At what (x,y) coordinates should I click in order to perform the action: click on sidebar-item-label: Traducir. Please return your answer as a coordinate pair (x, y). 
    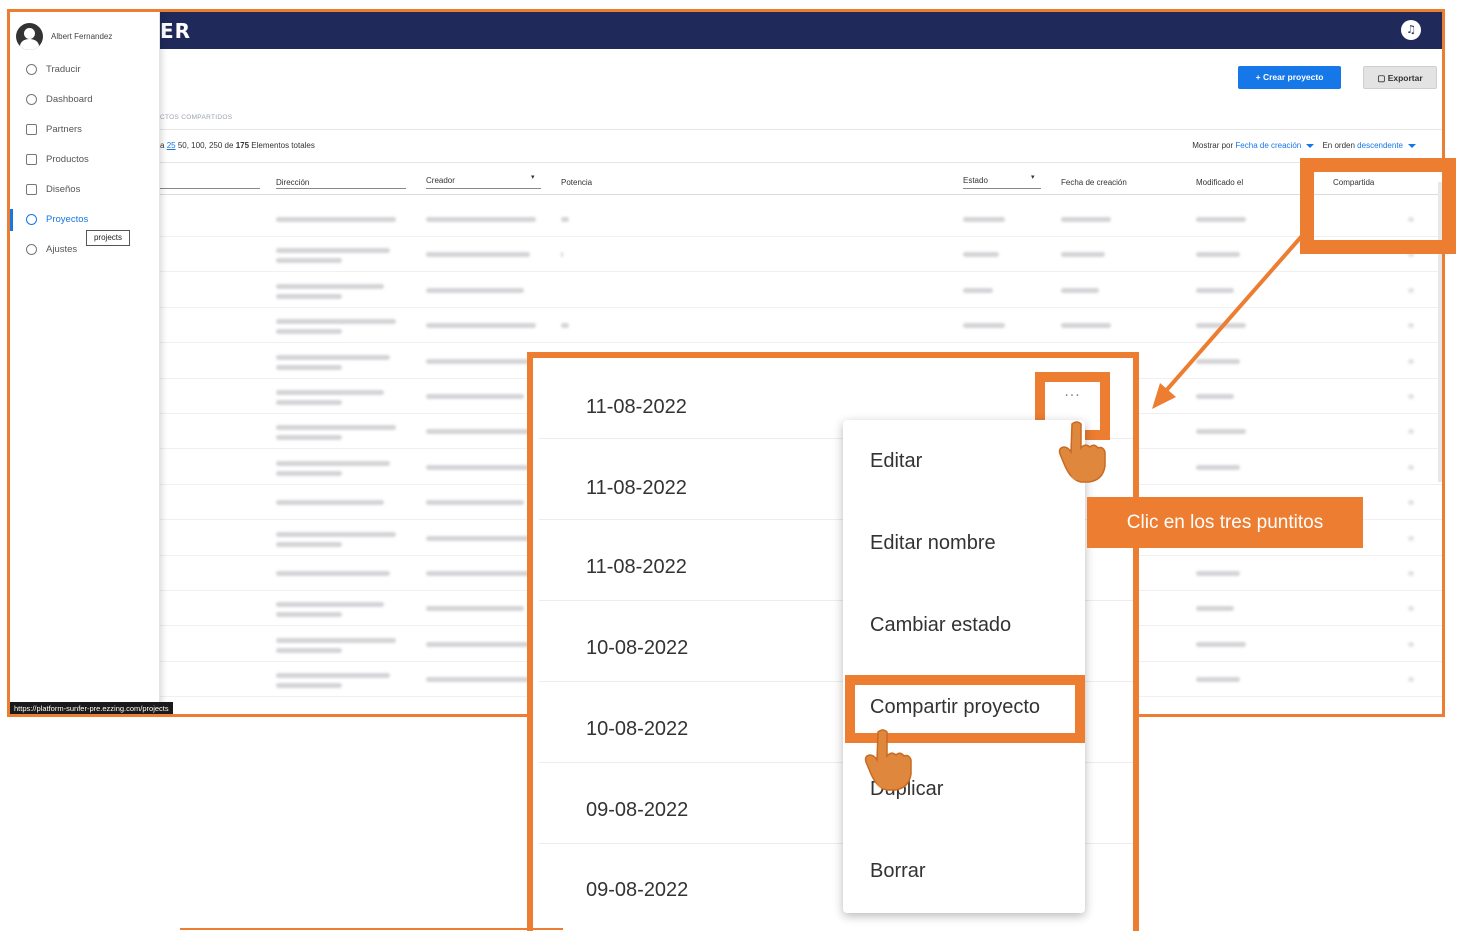
    Looking at the image, I should click on (63, 69).